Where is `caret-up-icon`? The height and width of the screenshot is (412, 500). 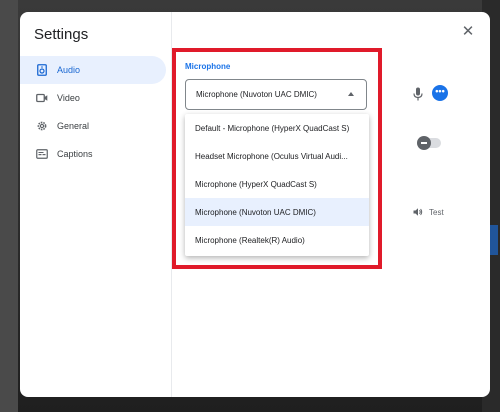 caret-up-icon is located at coordinates (351, 94).